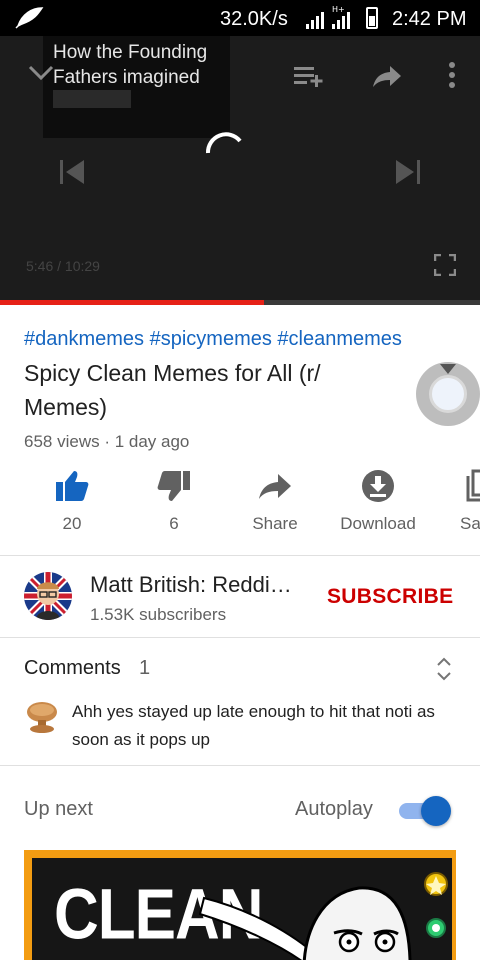 This screenshot has height=960, width=480. What do you see at coordinates (309, 76) in the screenshot?
I see `add-to-queue-icon` at bounding box center [309, 76].